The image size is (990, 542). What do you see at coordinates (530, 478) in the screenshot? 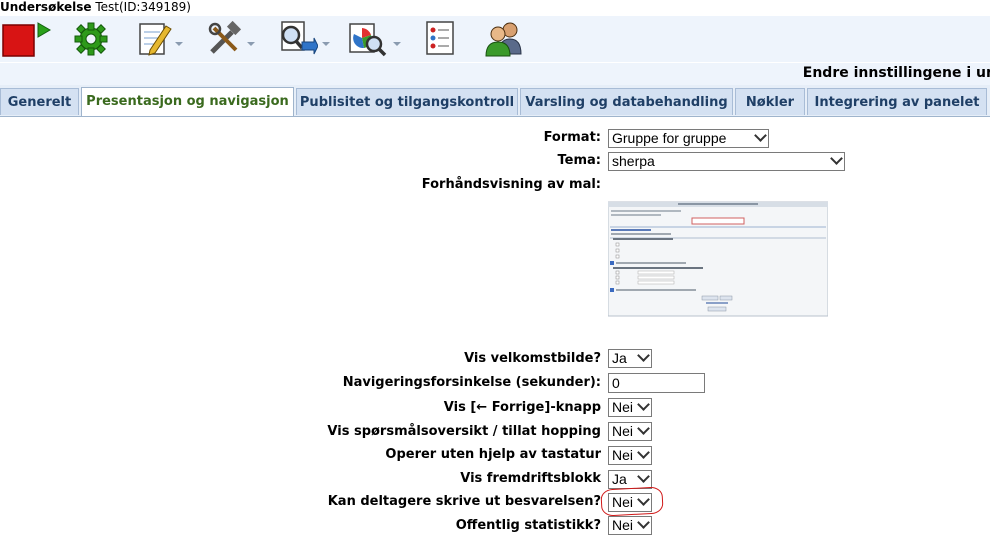
I see `progress-label: Vis fremdriftsblokk` at bounding box center [530, 478].